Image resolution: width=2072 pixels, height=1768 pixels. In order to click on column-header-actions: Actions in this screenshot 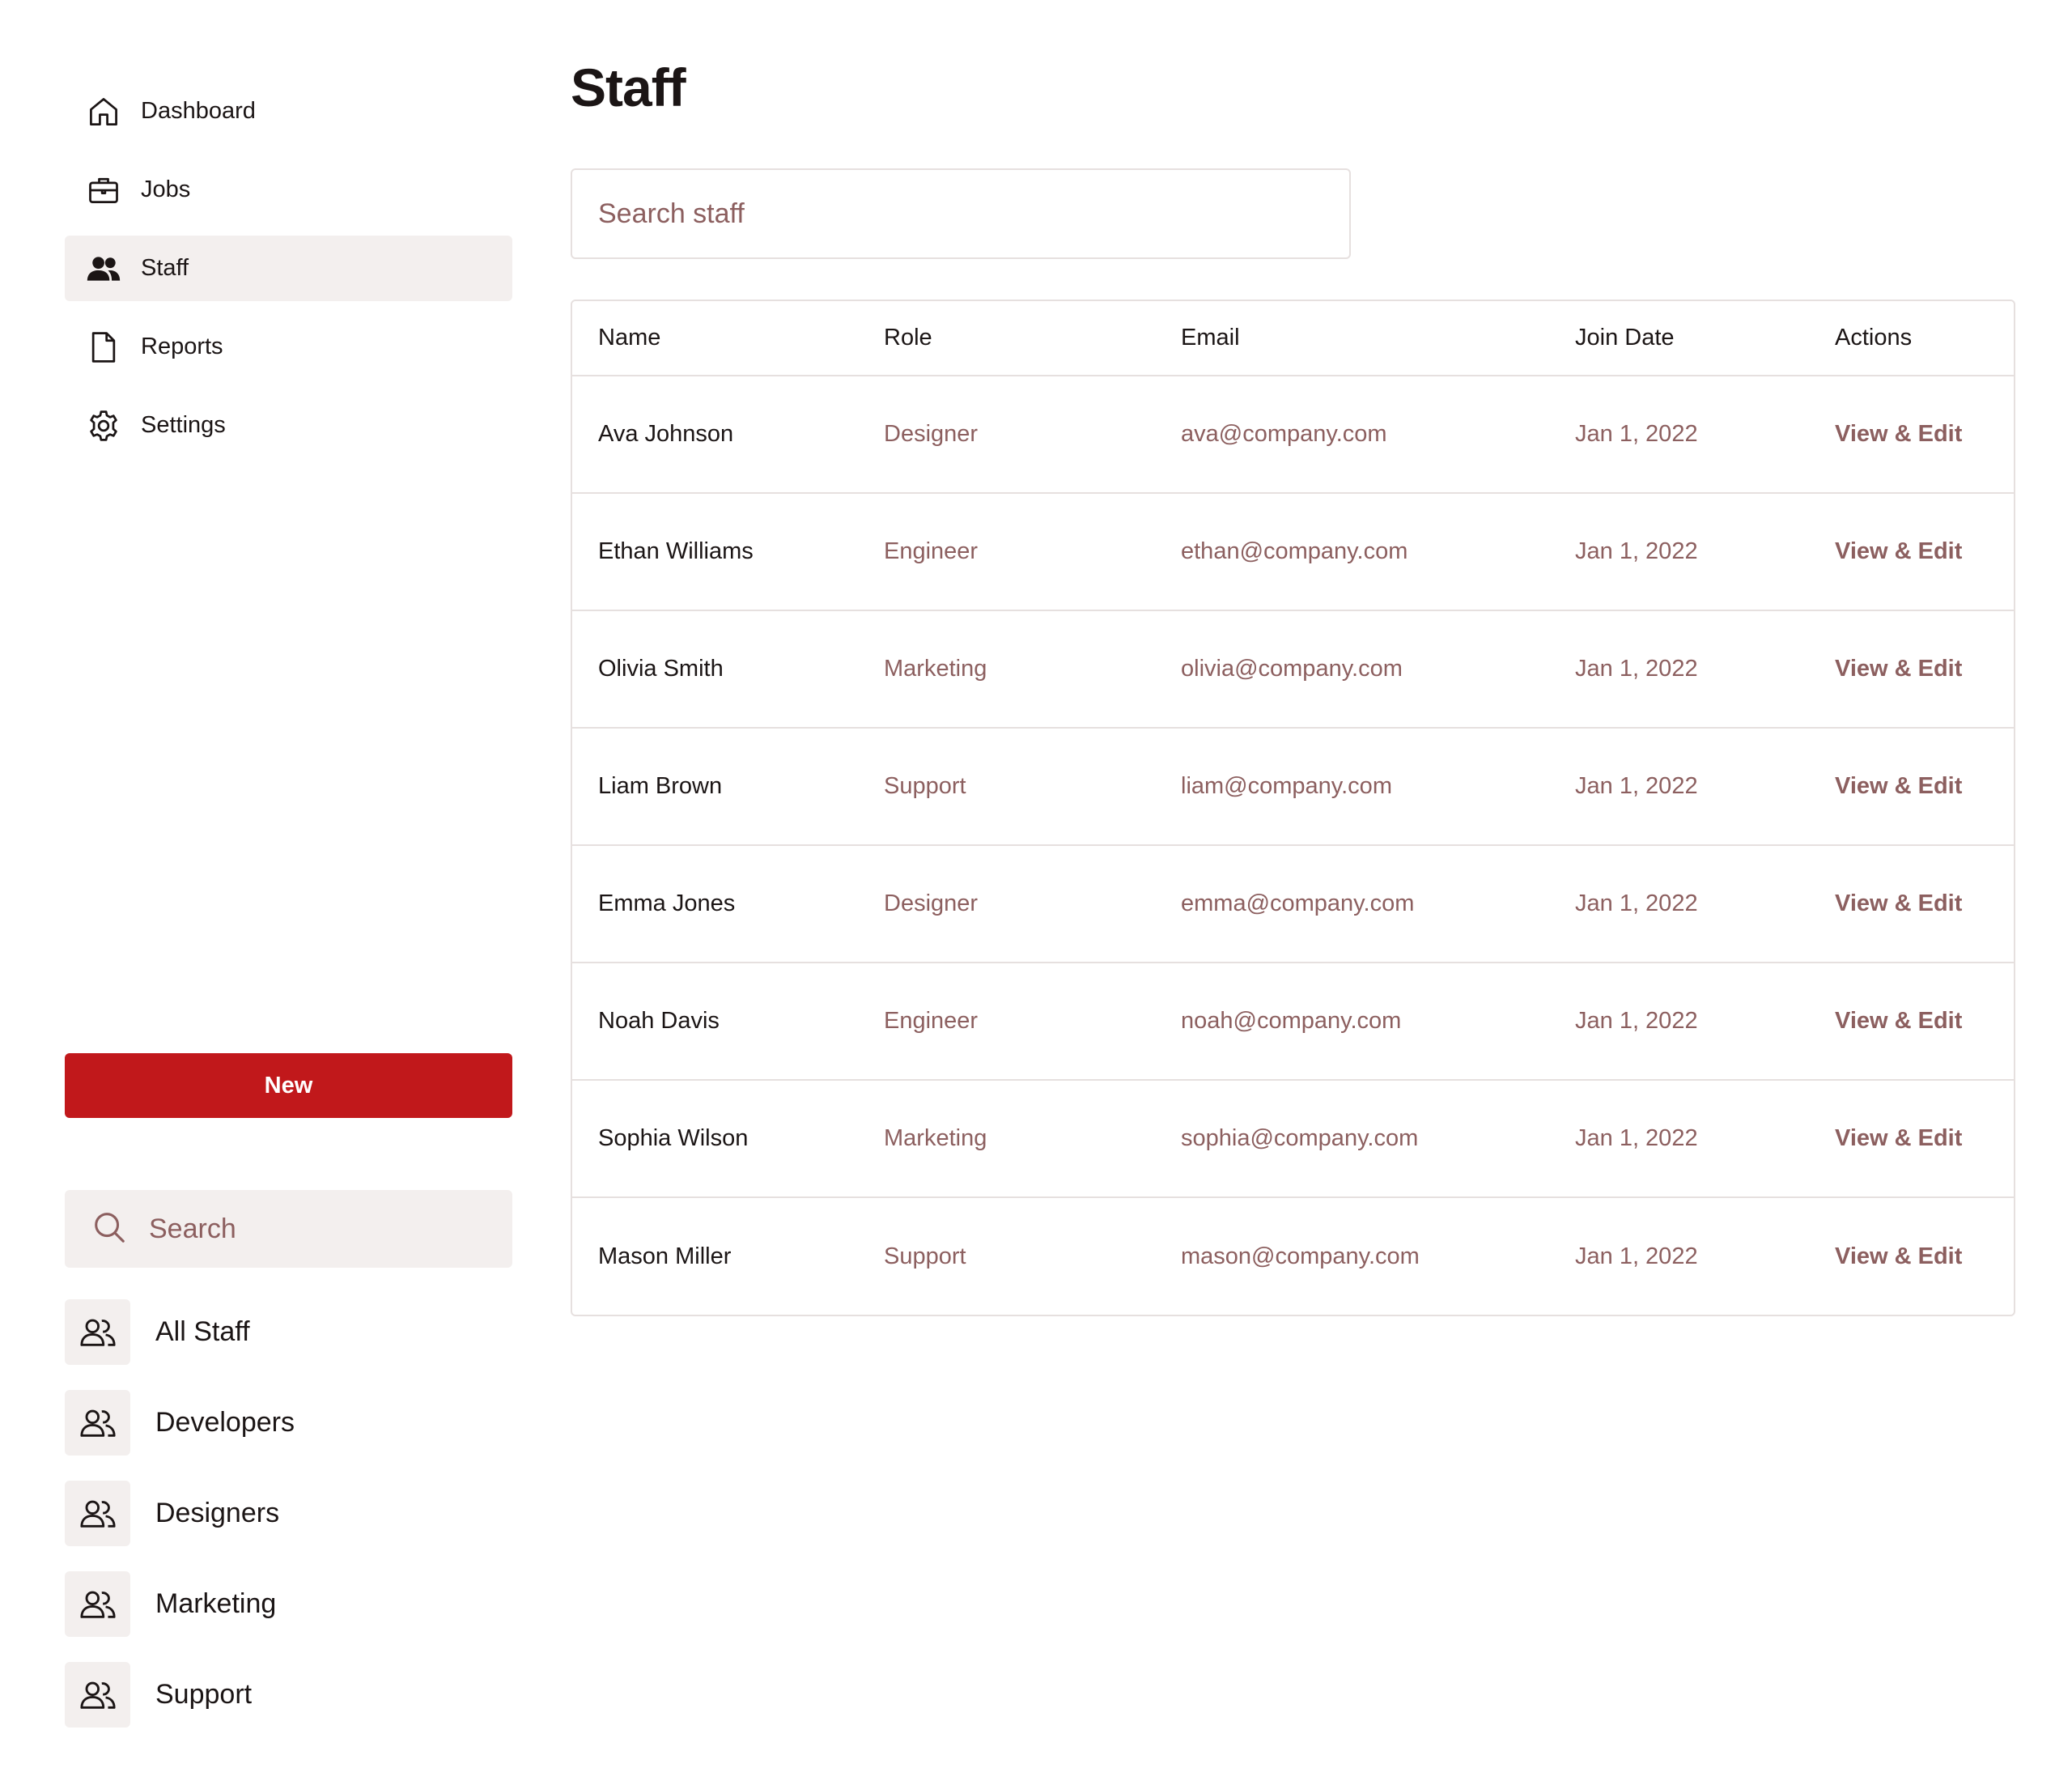, I will do `click(1911, 339)`.